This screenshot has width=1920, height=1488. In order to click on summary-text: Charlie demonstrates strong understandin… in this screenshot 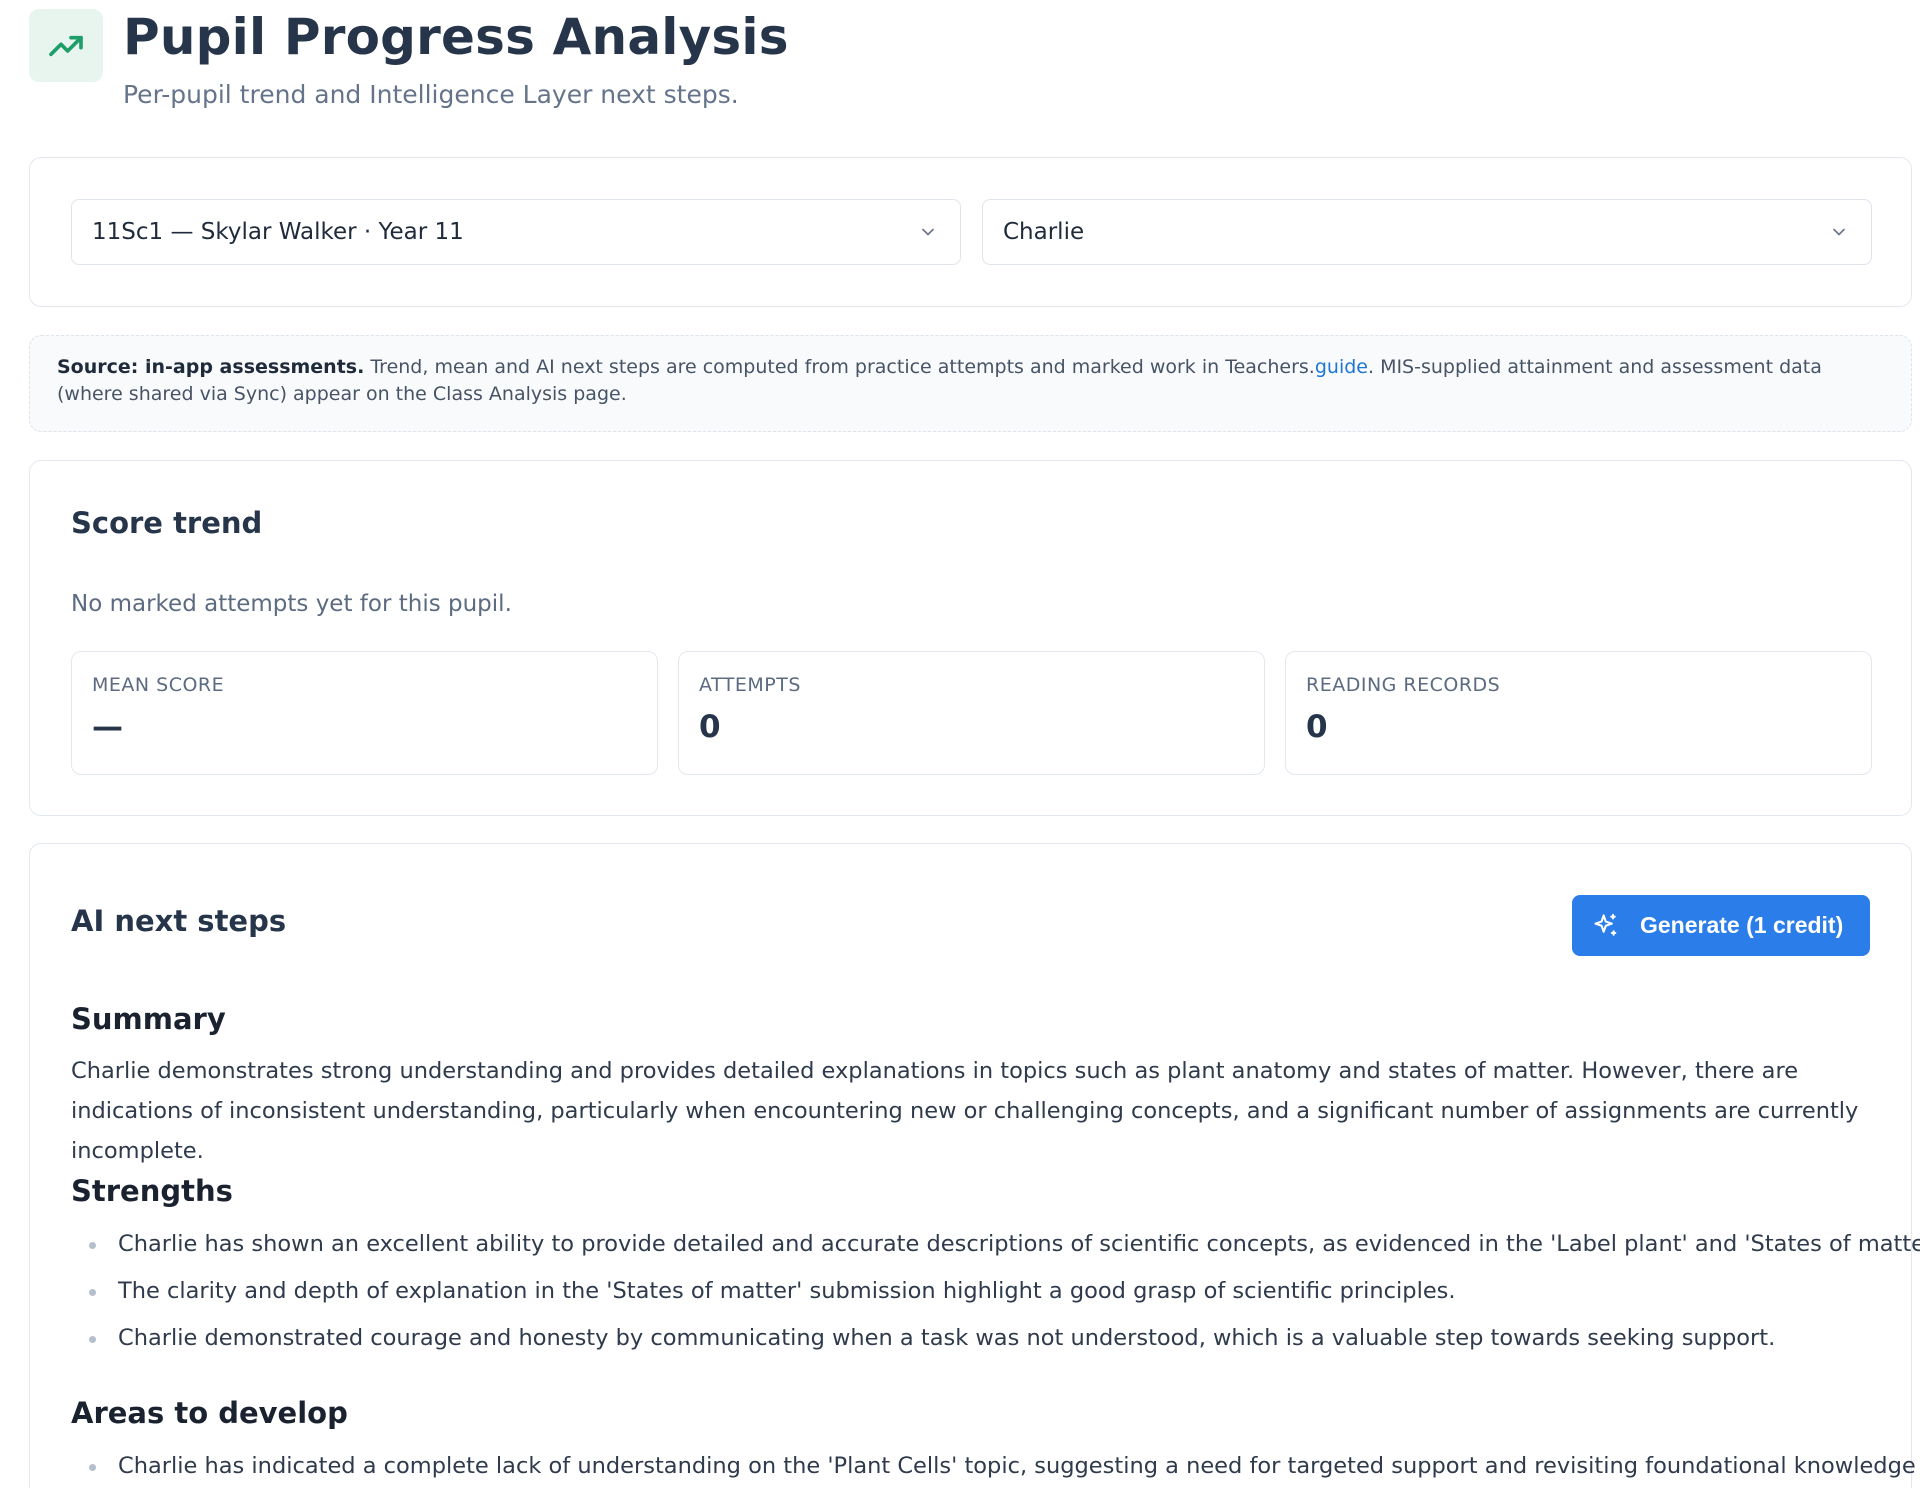, I will do `click(965, 1111)`.